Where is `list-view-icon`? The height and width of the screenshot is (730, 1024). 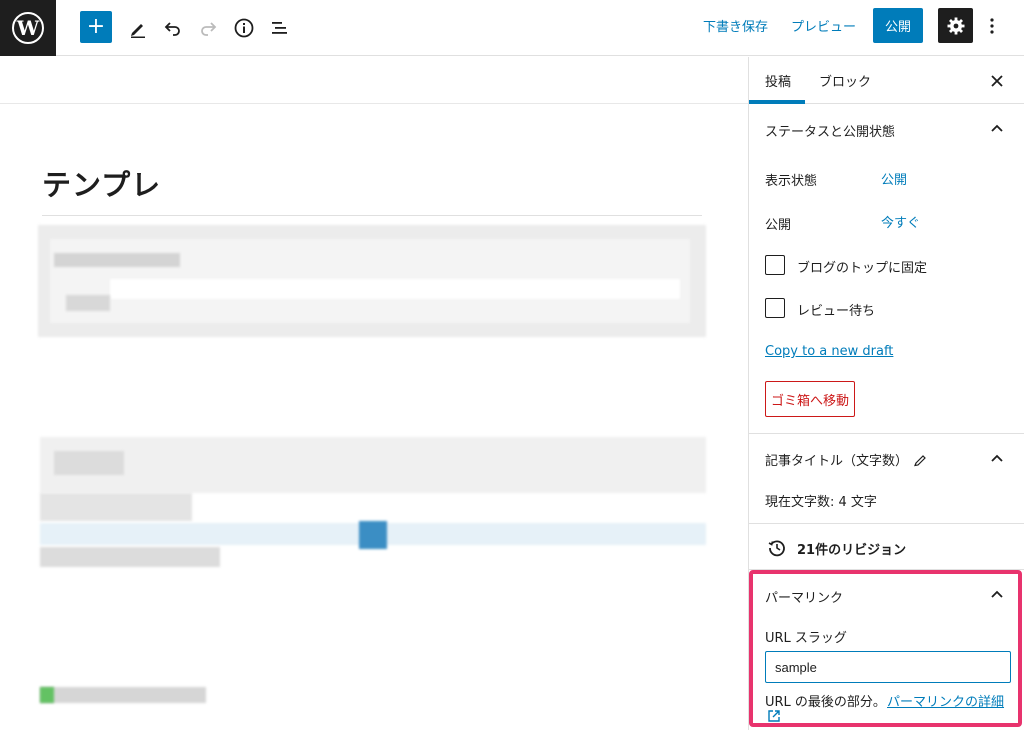
list-view-icon is located at coordinates (280, 28).